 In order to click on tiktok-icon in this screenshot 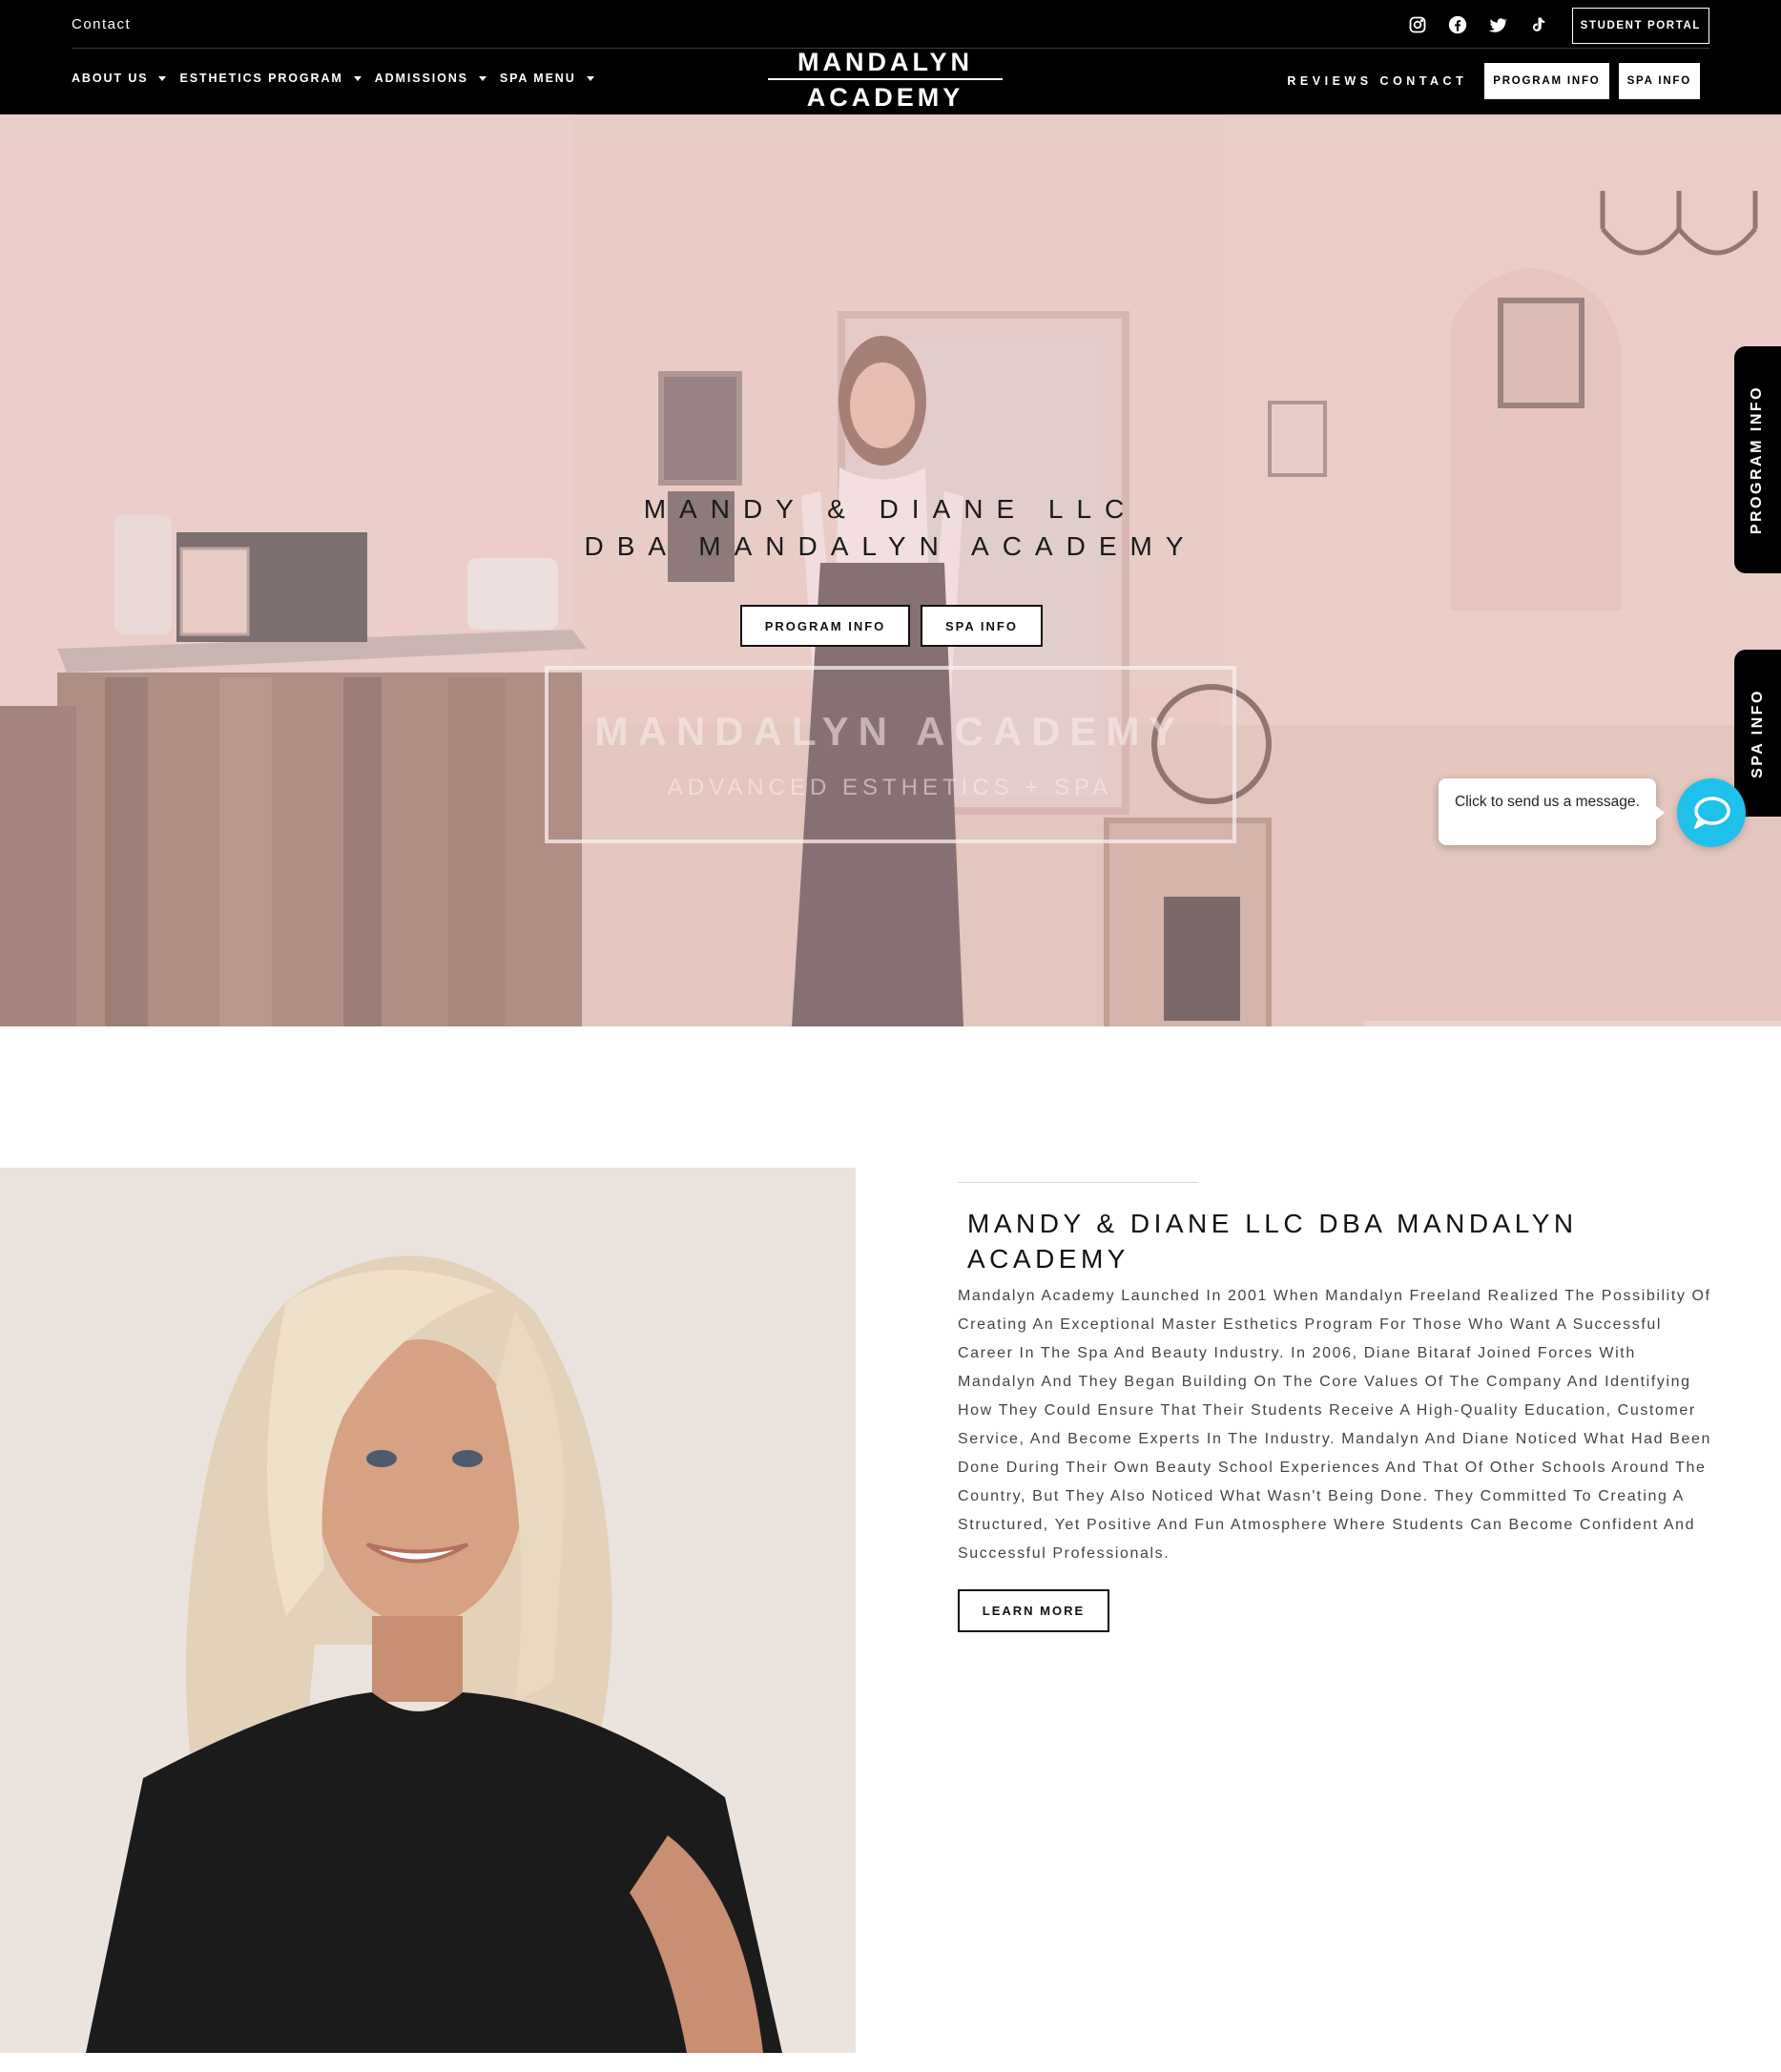, I will do `click(1537, 24)`.